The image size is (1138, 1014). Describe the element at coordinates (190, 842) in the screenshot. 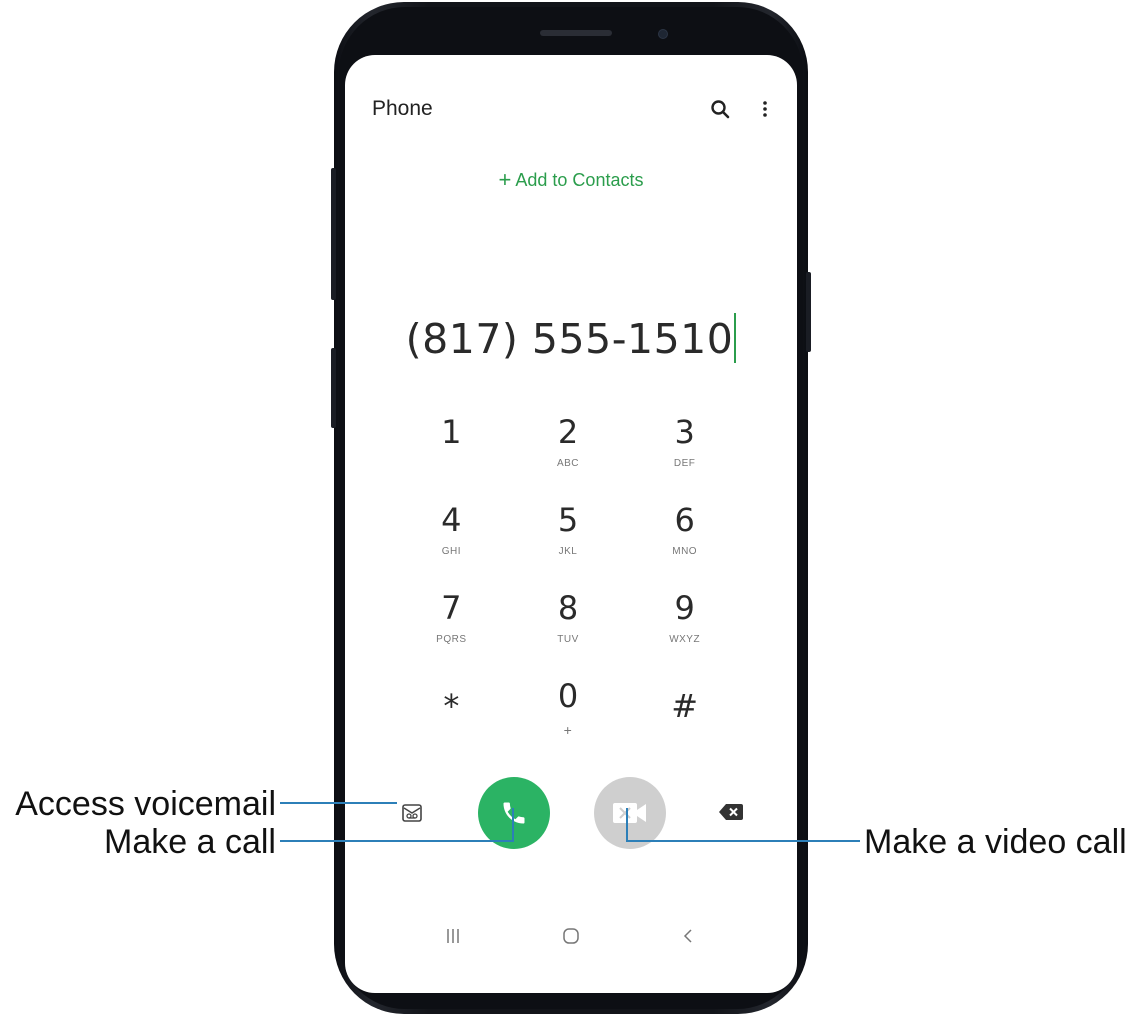

I see `call-callout-label: Make a call` at that location.